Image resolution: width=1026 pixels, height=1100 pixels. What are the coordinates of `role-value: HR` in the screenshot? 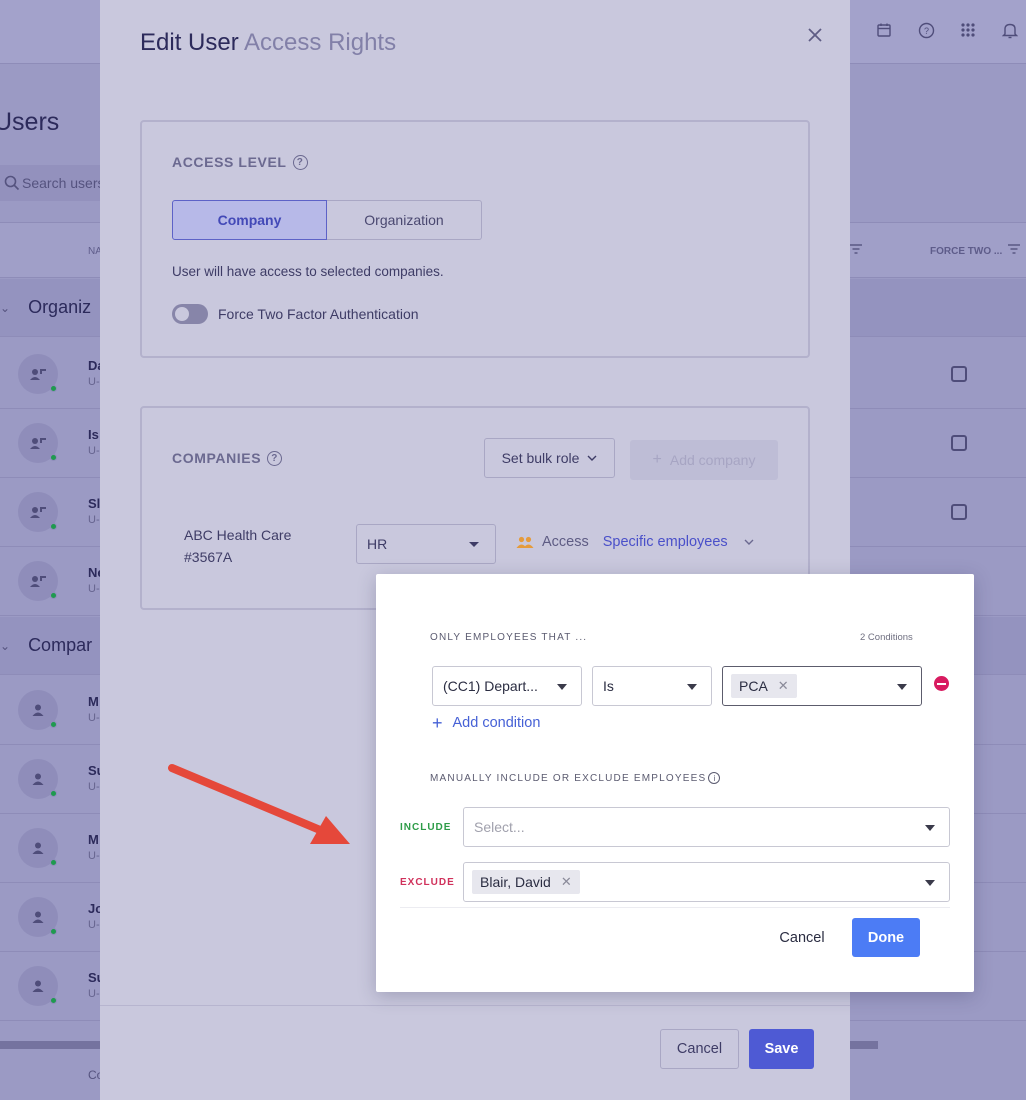 It's located at (377, 544).